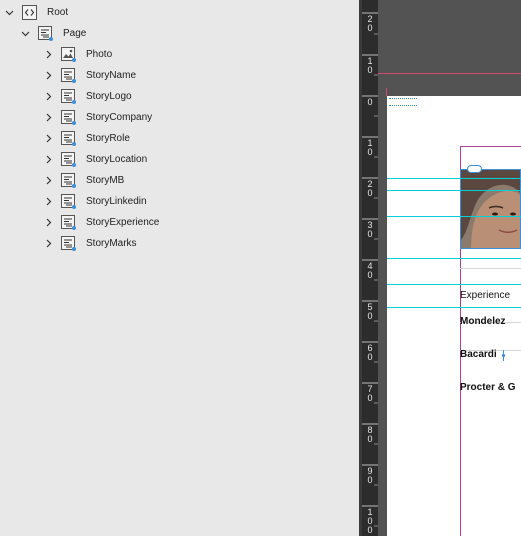 This screenshot has width=521, height=536. Describe the element at coordinates (123, 222) in the screenshot. I see `tree-label-storyexperience: StoryExperience` at that location.